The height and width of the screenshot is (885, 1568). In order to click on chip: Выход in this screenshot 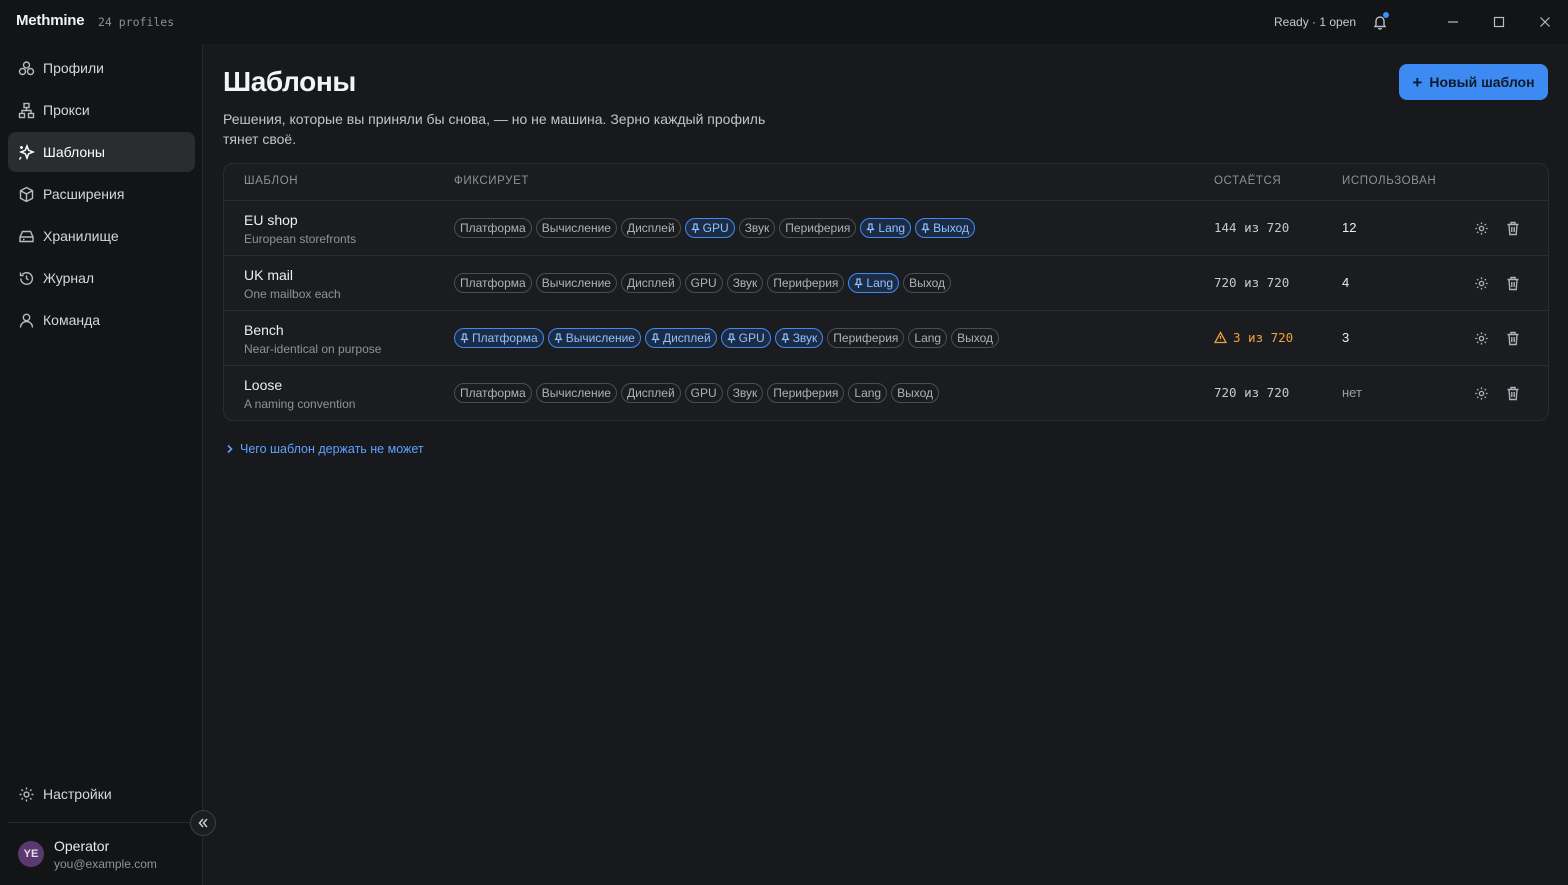, I will do `click(975, 338)`.